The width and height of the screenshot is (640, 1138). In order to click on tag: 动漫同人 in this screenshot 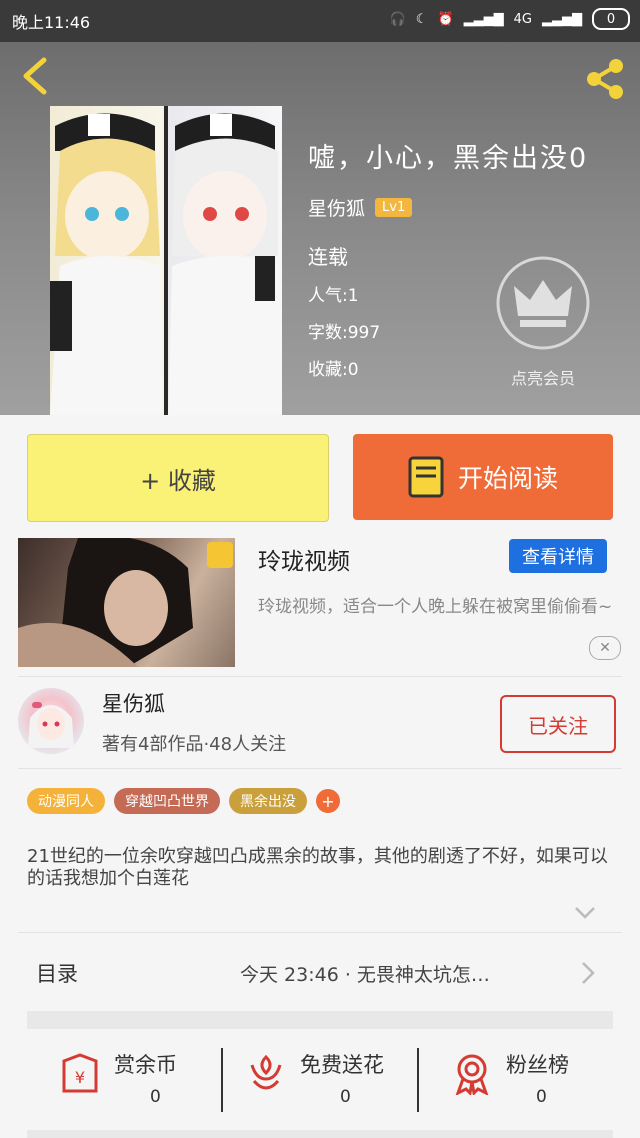, I will do `click(66, 801)`.